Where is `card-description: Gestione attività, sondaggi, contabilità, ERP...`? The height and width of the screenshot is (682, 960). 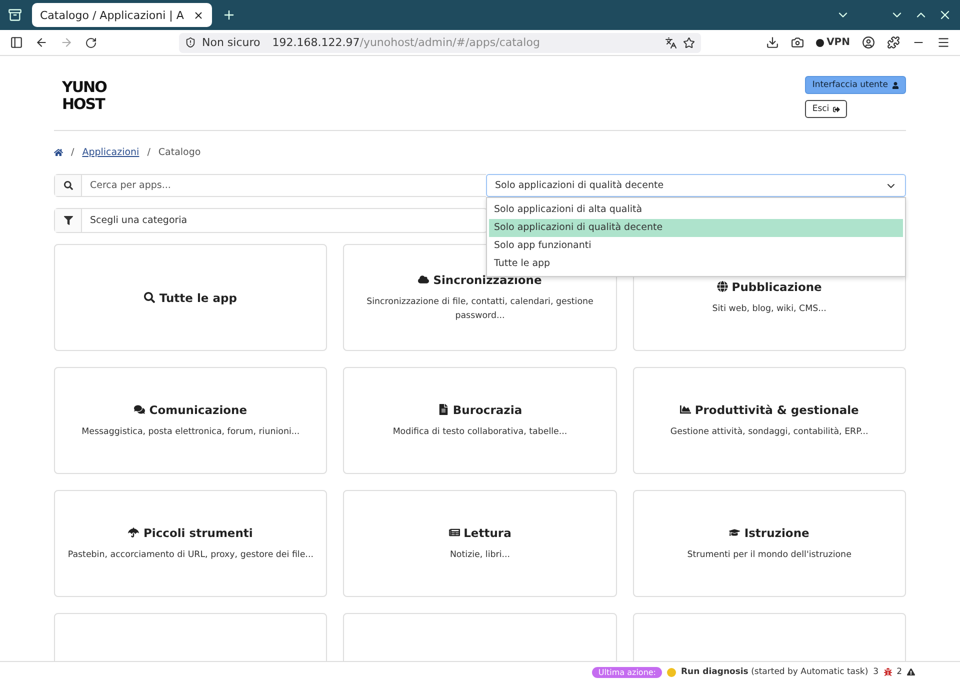
card-description: Gestione attività, sondaggi, contabilità, ERP... is located at coordinates (769, 432).